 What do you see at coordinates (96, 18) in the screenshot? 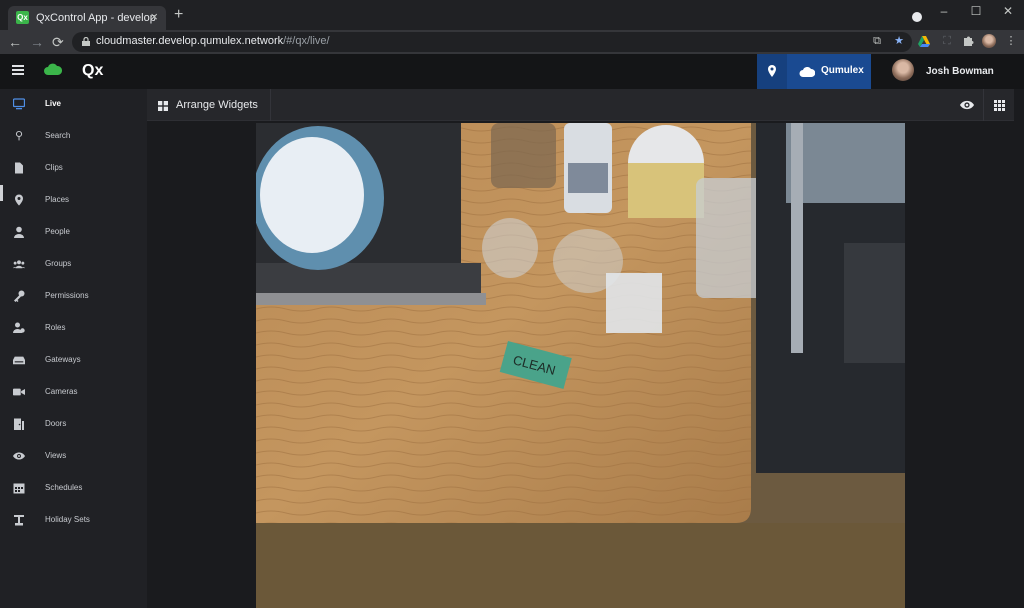
I see `tab-title: QxControl App - develop` at bounding box center [96, 18].